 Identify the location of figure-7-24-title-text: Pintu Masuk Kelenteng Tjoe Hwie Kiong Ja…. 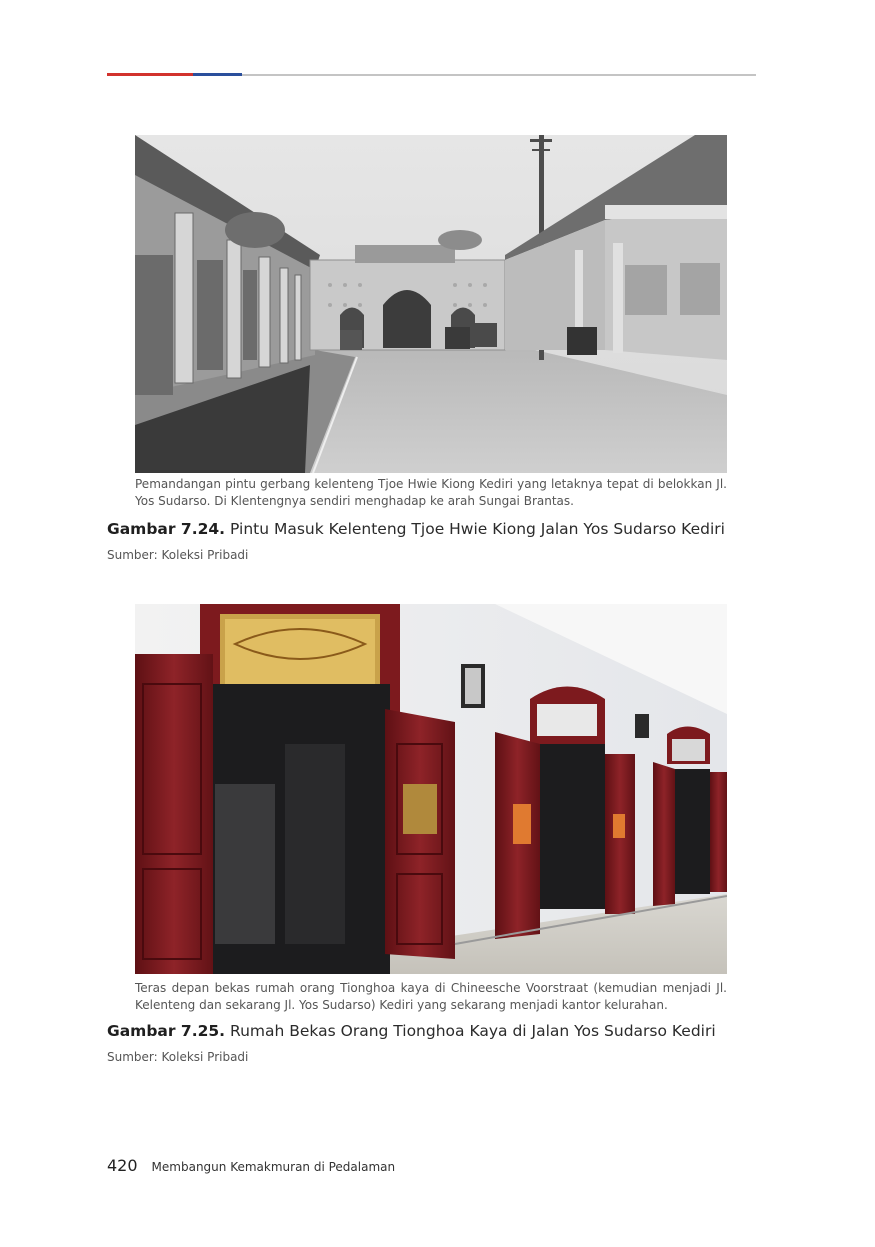
(477, 529).